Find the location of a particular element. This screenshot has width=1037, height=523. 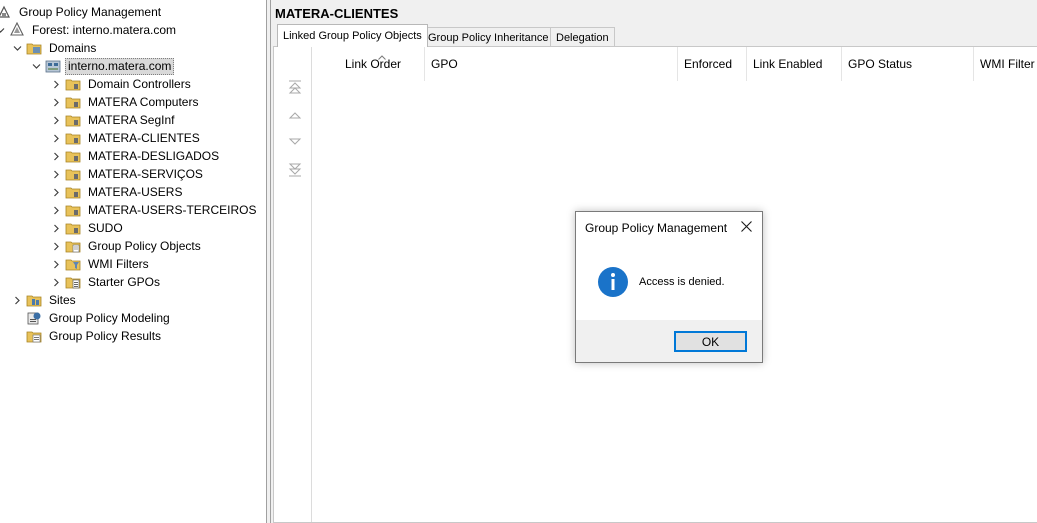

tree-domain-label: interno.matera.com is located at coordinates (120, 66).